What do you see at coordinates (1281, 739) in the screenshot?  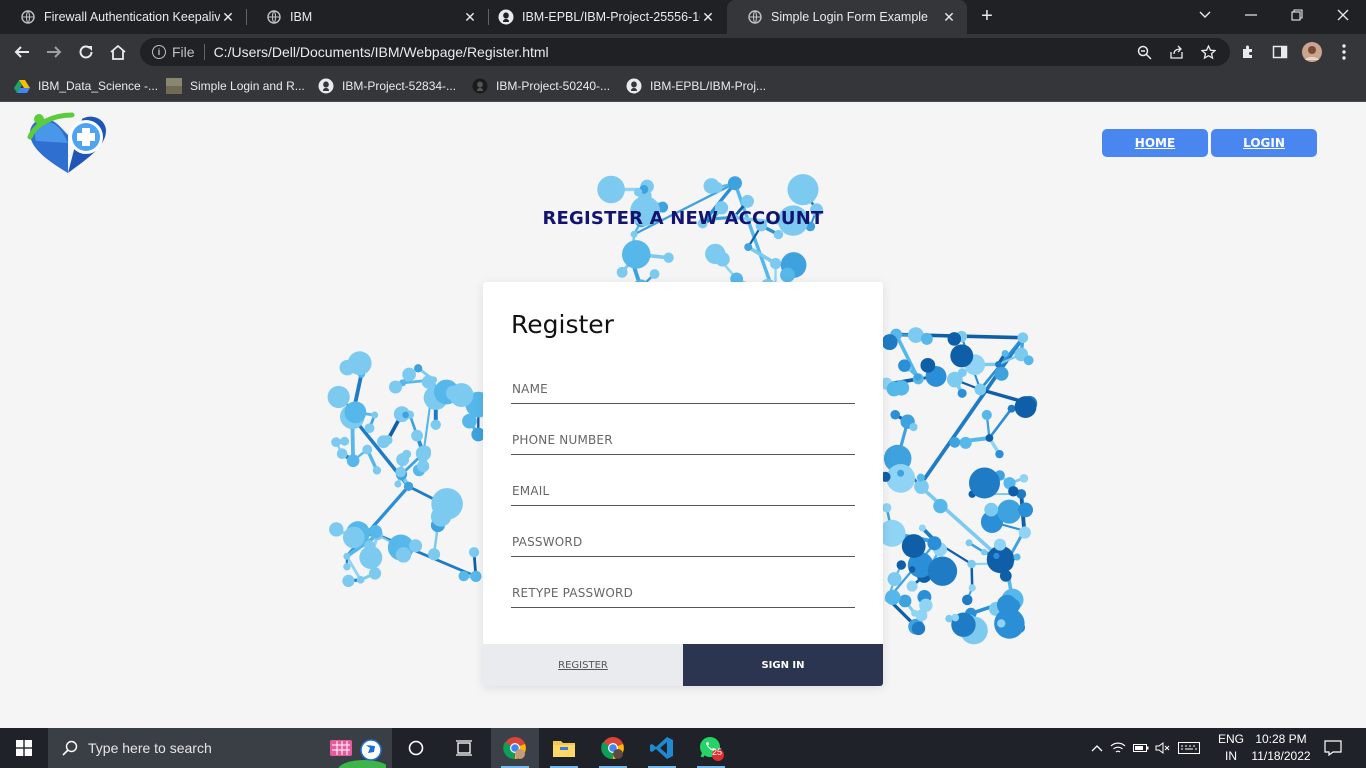 I see `clock-time: 10:28 PM` at bounding box center [1281, 739].